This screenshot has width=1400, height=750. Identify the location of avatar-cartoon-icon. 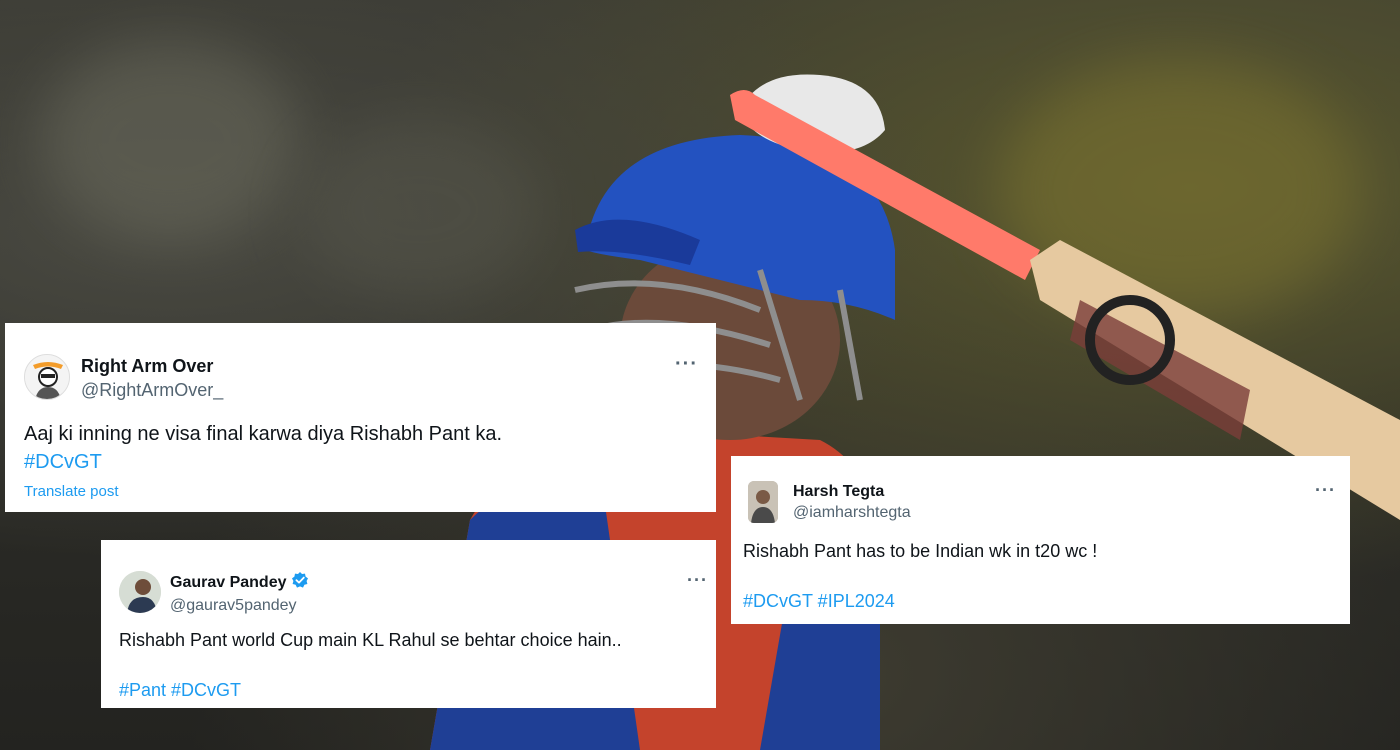
(47, 377).